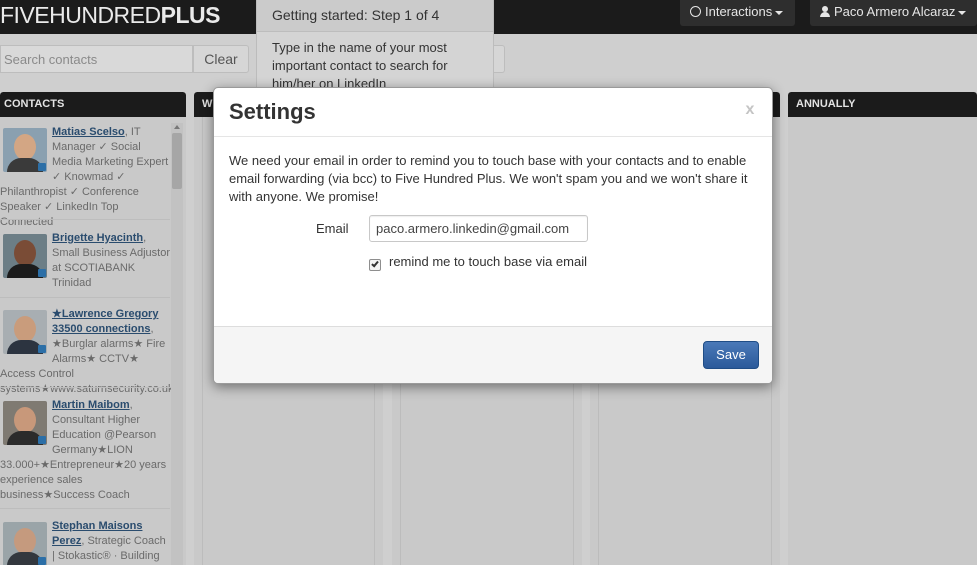  I want to click on contact-name-link: ★Lawrence Gregory 33500 connections, so click(105, 321).